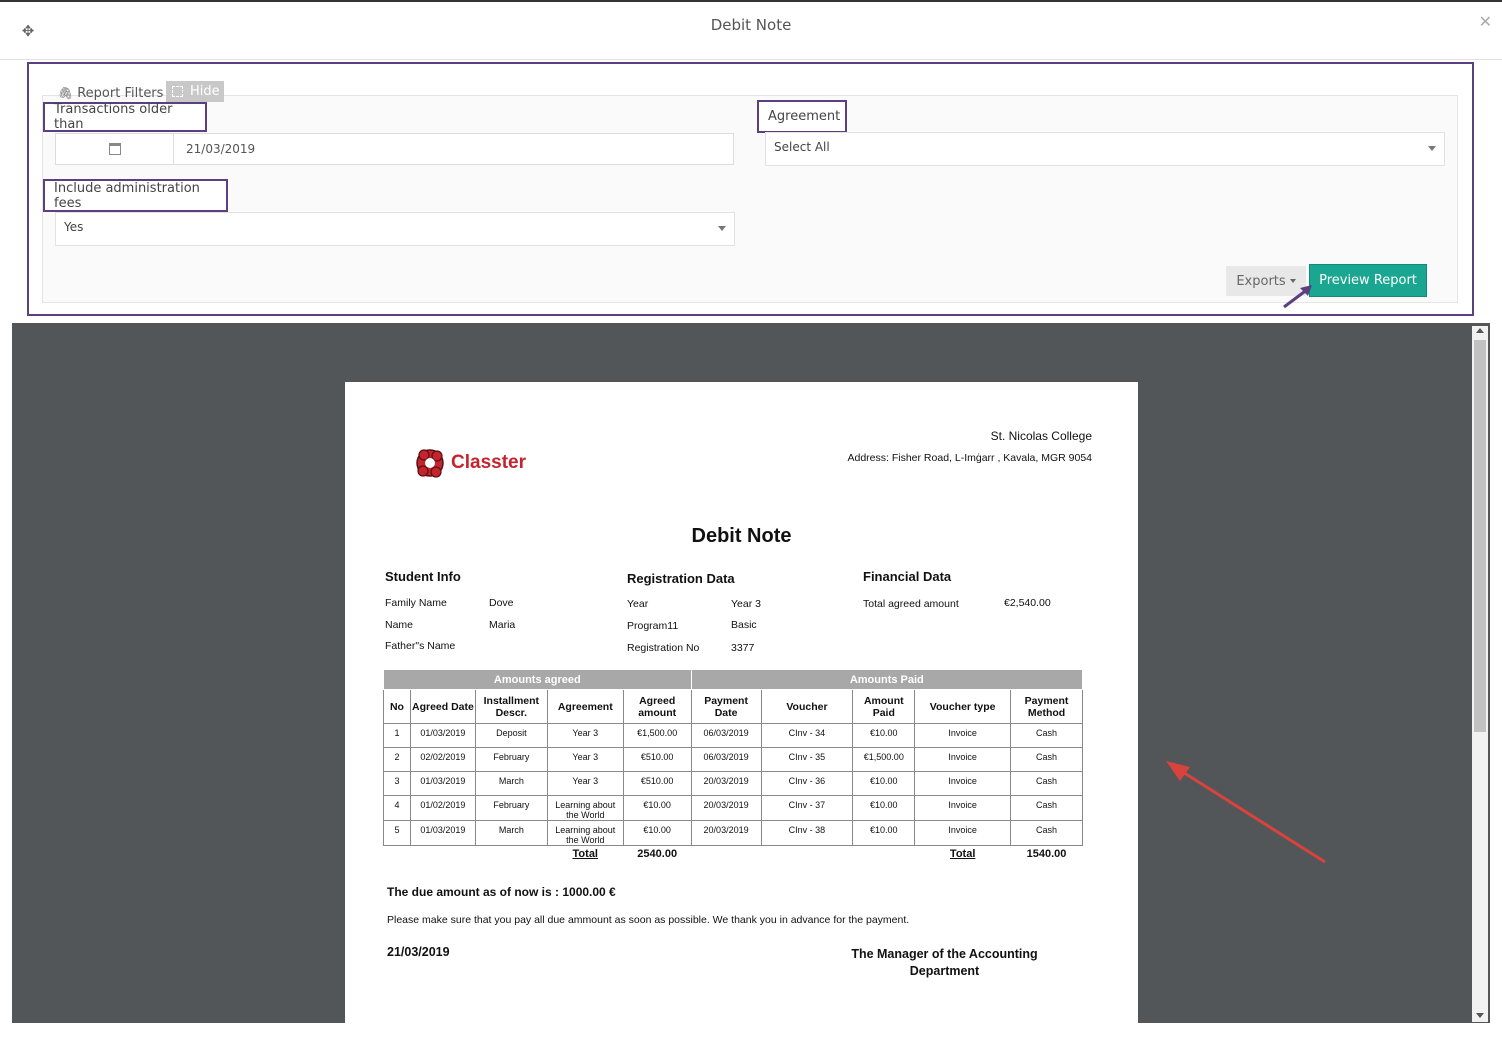  What do you see at coordinates (807, 783) in the screenshot?
I see `table-cell: CInv - 36` at bounding box center [807, 783].